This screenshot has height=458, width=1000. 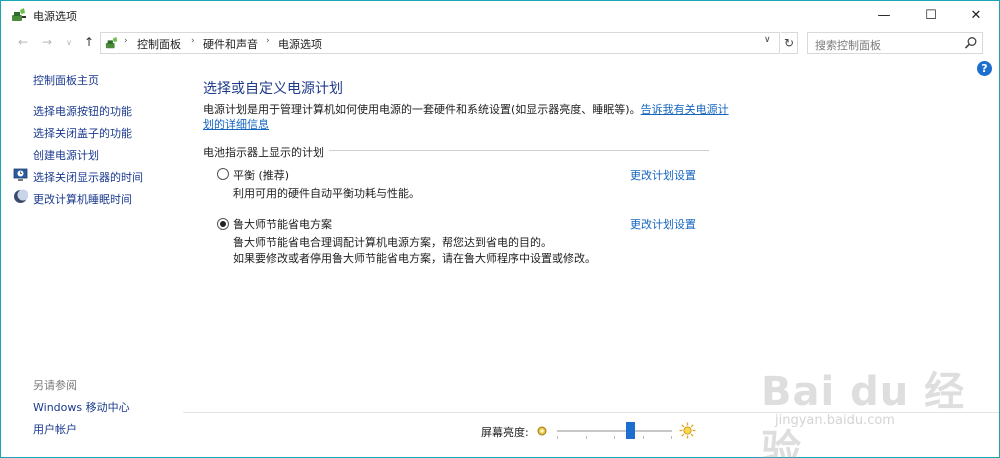 What do you see at coordinates (230, 44) in the screenshot?
I see `breadcrumb-hardware-sound: 硬件和声音` at bounding box center [230, 44].